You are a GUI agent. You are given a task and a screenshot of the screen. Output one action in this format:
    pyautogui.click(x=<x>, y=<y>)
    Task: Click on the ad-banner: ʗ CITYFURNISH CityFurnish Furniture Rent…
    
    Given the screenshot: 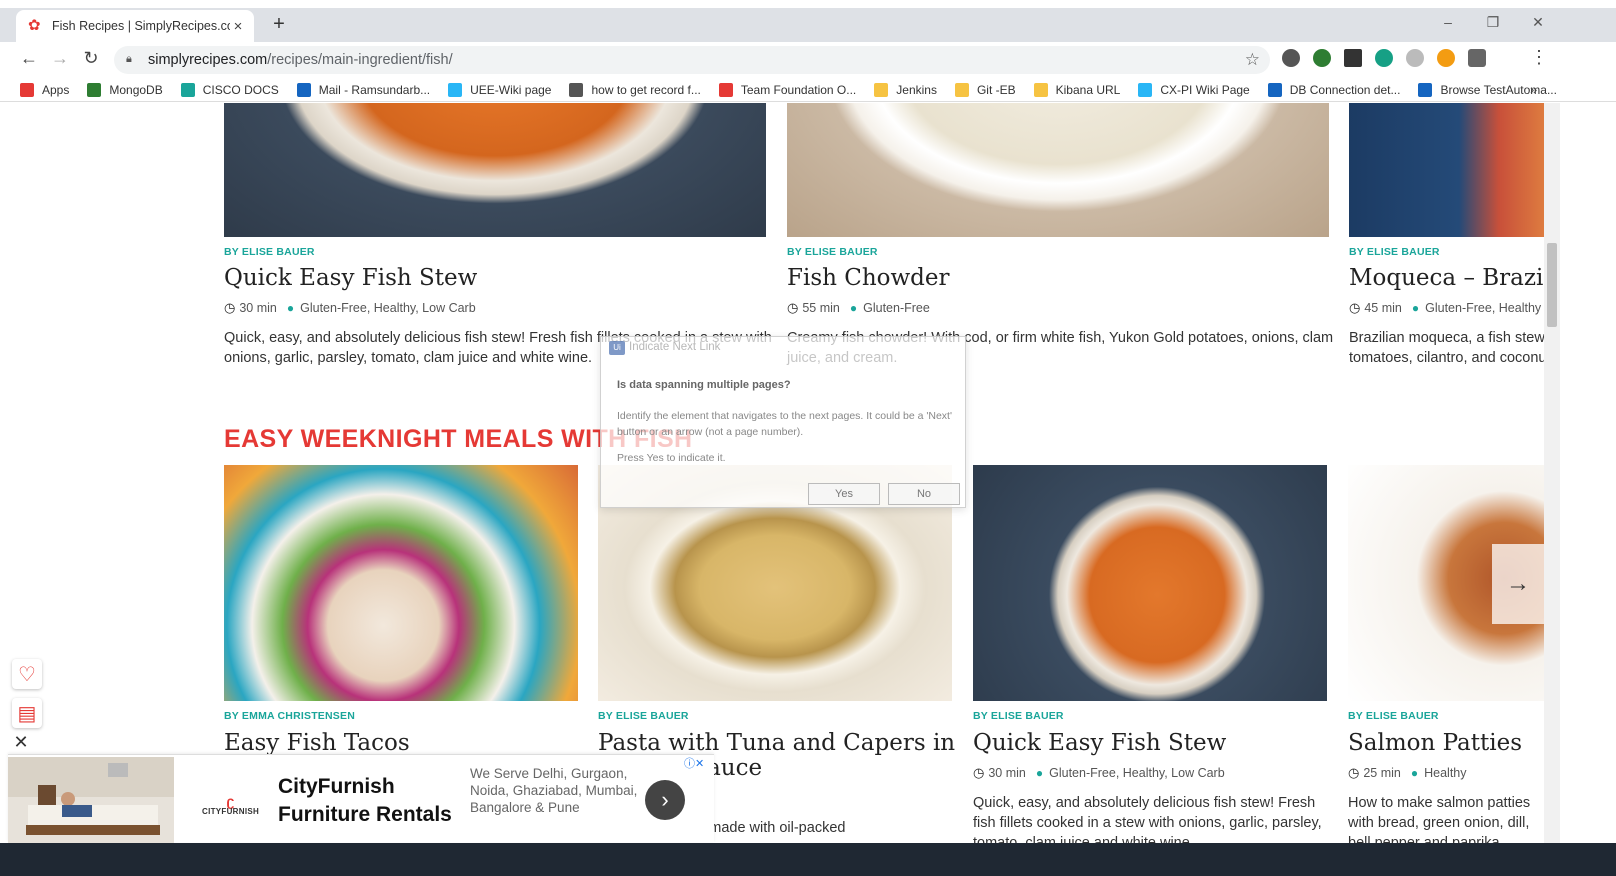 What is the action you would take?
    pyautogui.click(x=361, y=798)
    